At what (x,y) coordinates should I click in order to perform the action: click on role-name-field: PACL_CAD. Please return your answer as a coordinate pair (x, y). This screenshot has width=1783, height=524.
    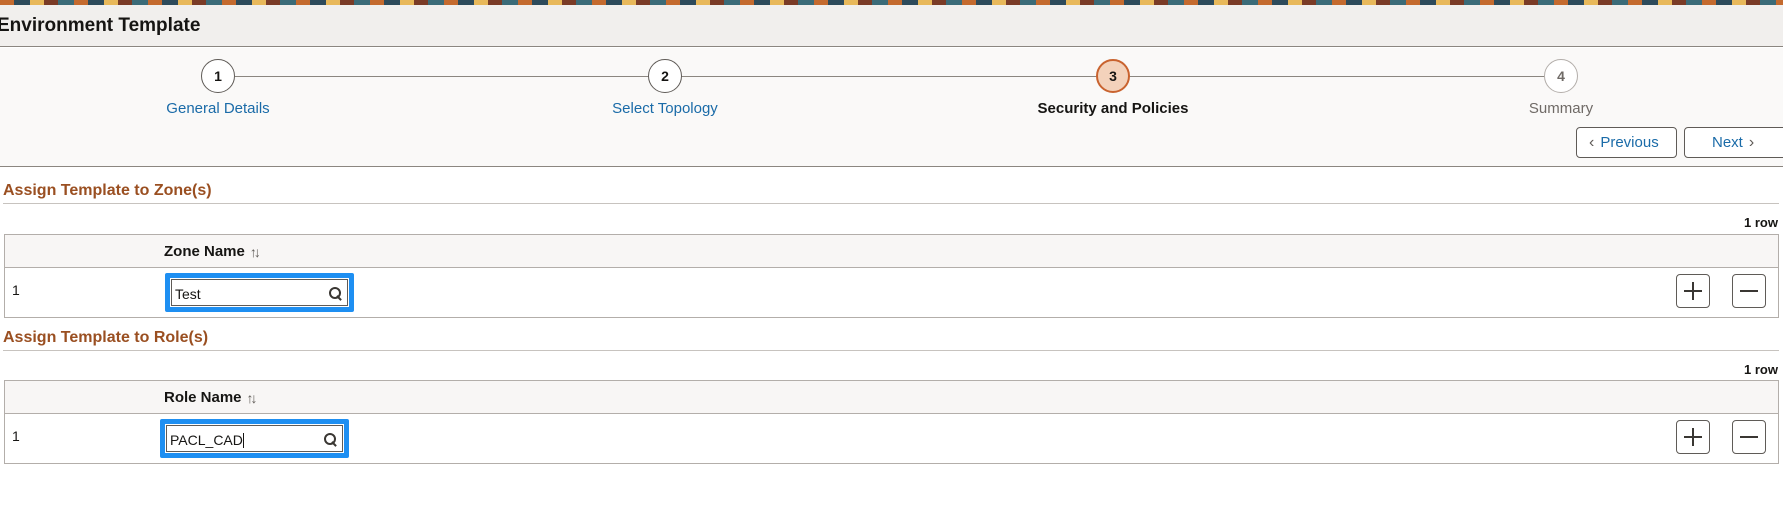
    Looking at the image, I should click on (254, 438).